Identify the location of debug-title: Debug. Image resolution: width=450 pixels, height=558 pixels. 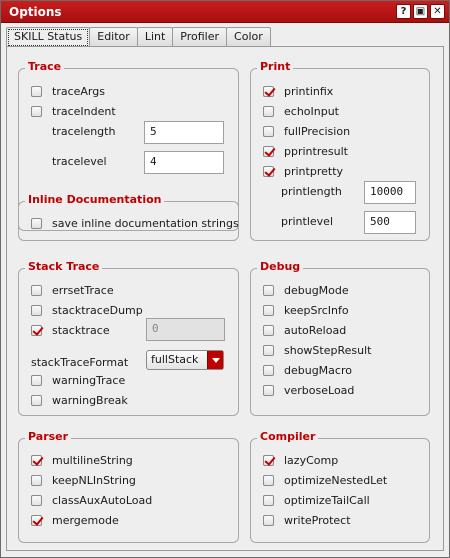
(280, 266).